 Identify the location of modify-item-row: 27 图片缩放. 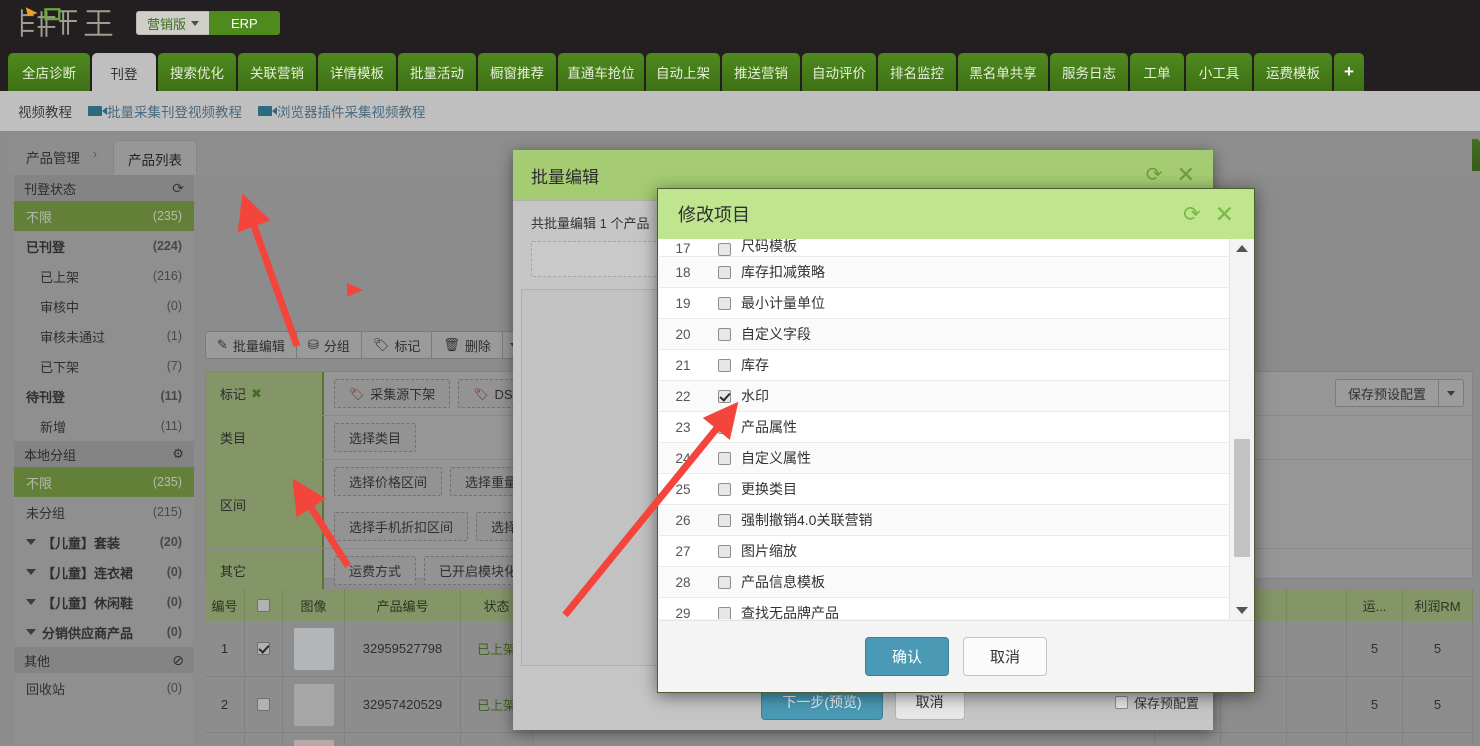
(944, 551).